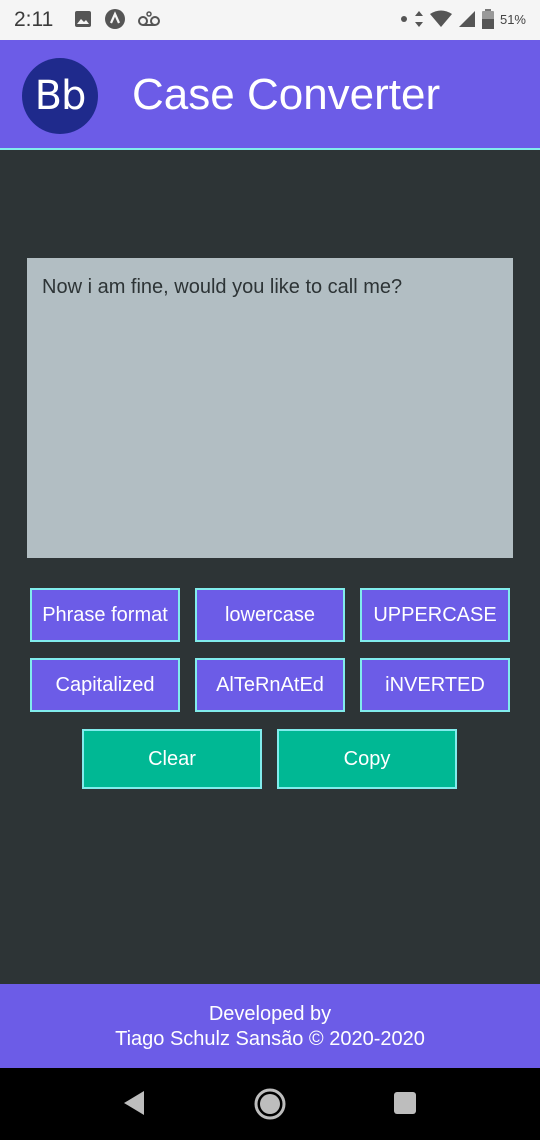  I want to click on status-time: 2:11, so click(34, 19).